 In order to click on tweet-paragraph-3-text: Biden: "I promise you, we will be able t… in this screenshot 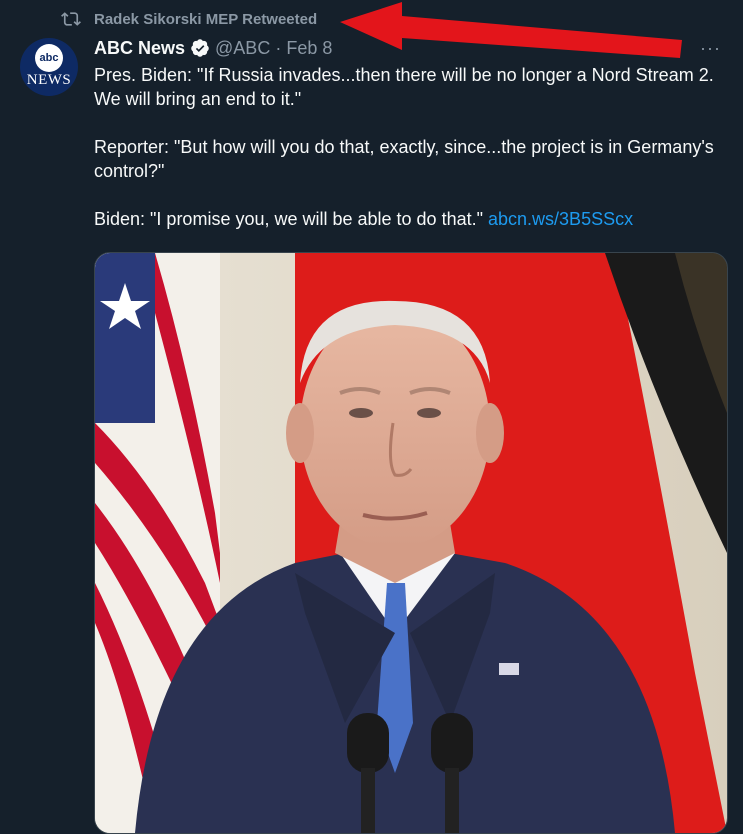, I will do `click(288, 219)`.